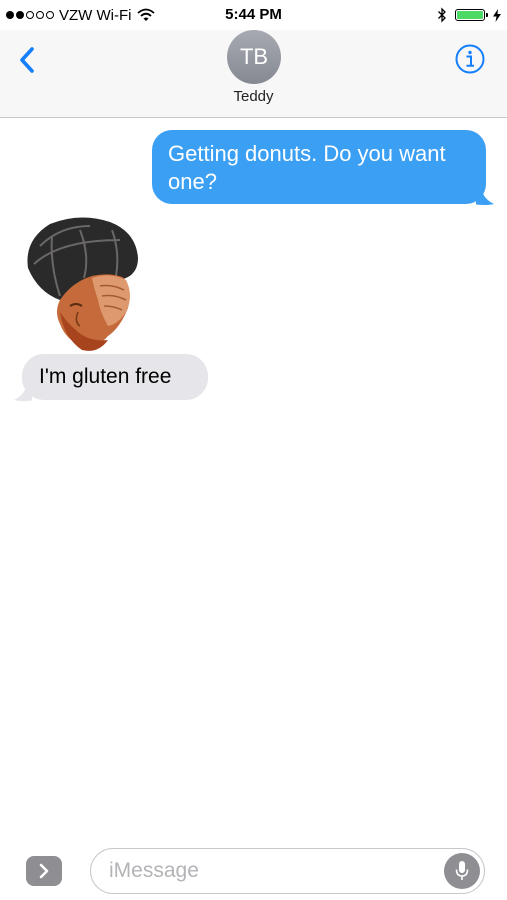  I want to click on battery-icon, so click(471, 15).